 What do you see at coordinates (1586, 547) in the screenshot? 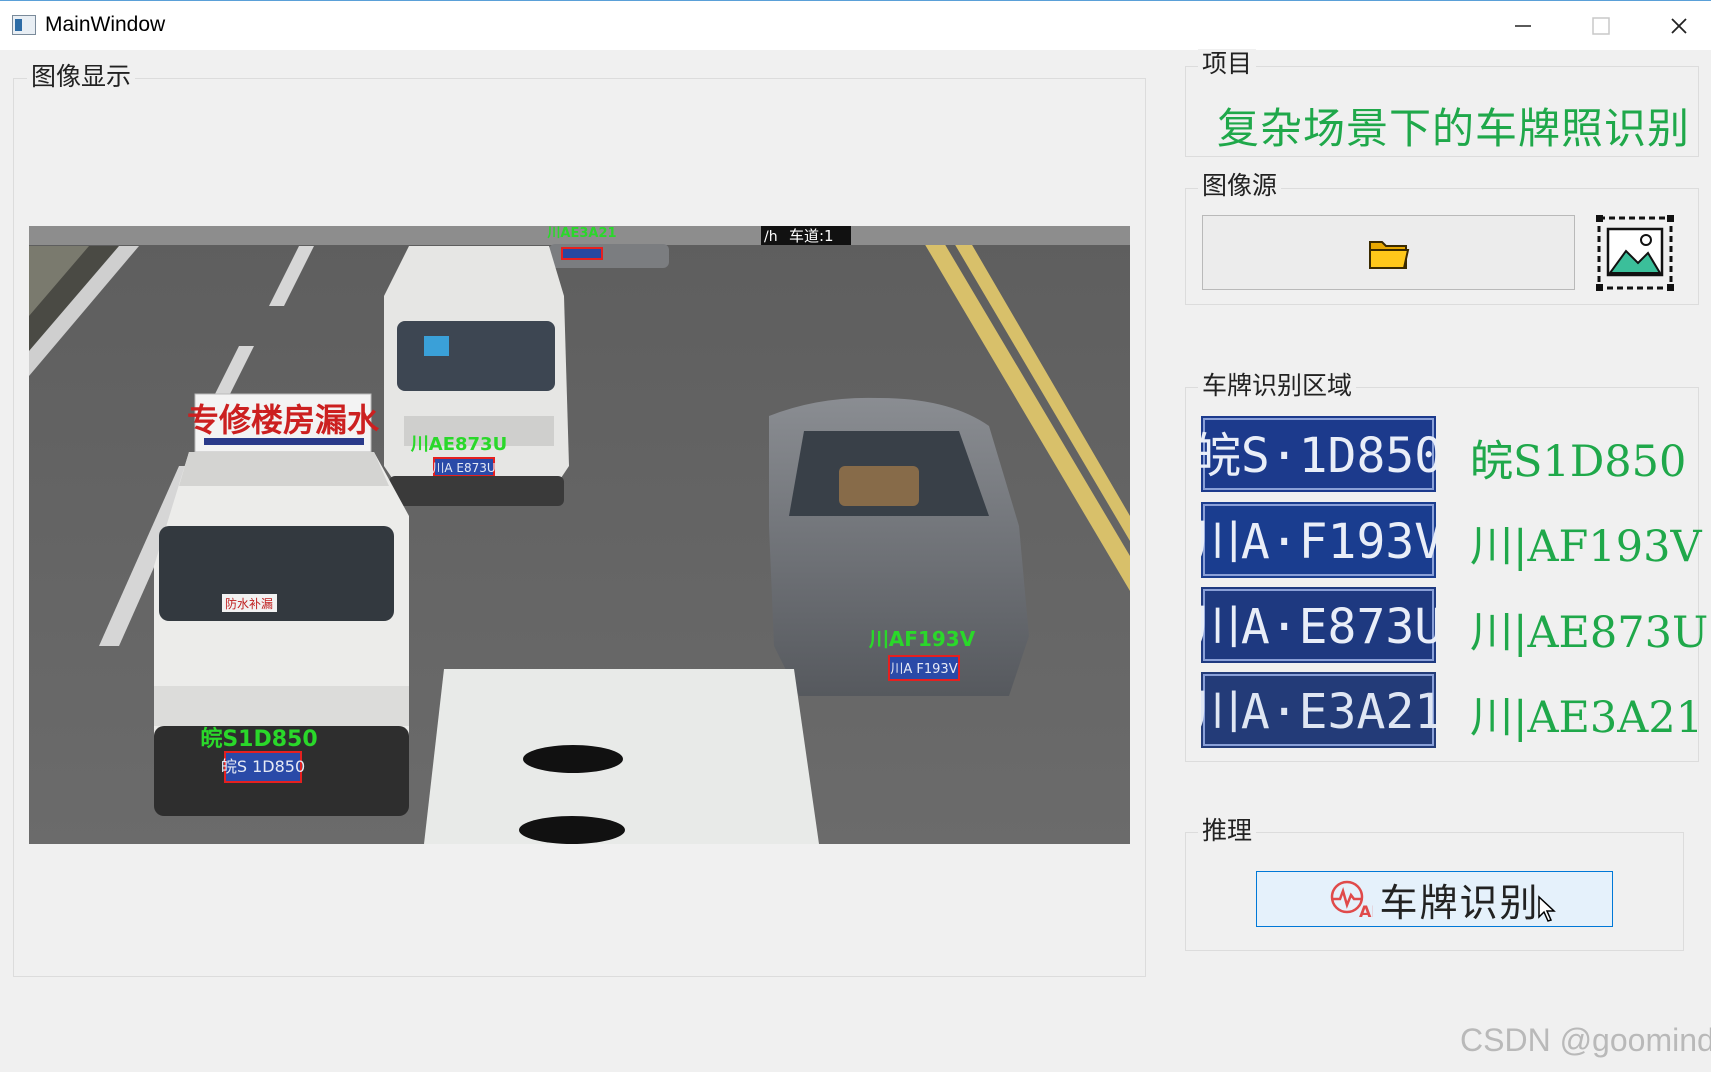
I see `plate-result-2: 川|AF193V` at bounding box center [1586, 547].